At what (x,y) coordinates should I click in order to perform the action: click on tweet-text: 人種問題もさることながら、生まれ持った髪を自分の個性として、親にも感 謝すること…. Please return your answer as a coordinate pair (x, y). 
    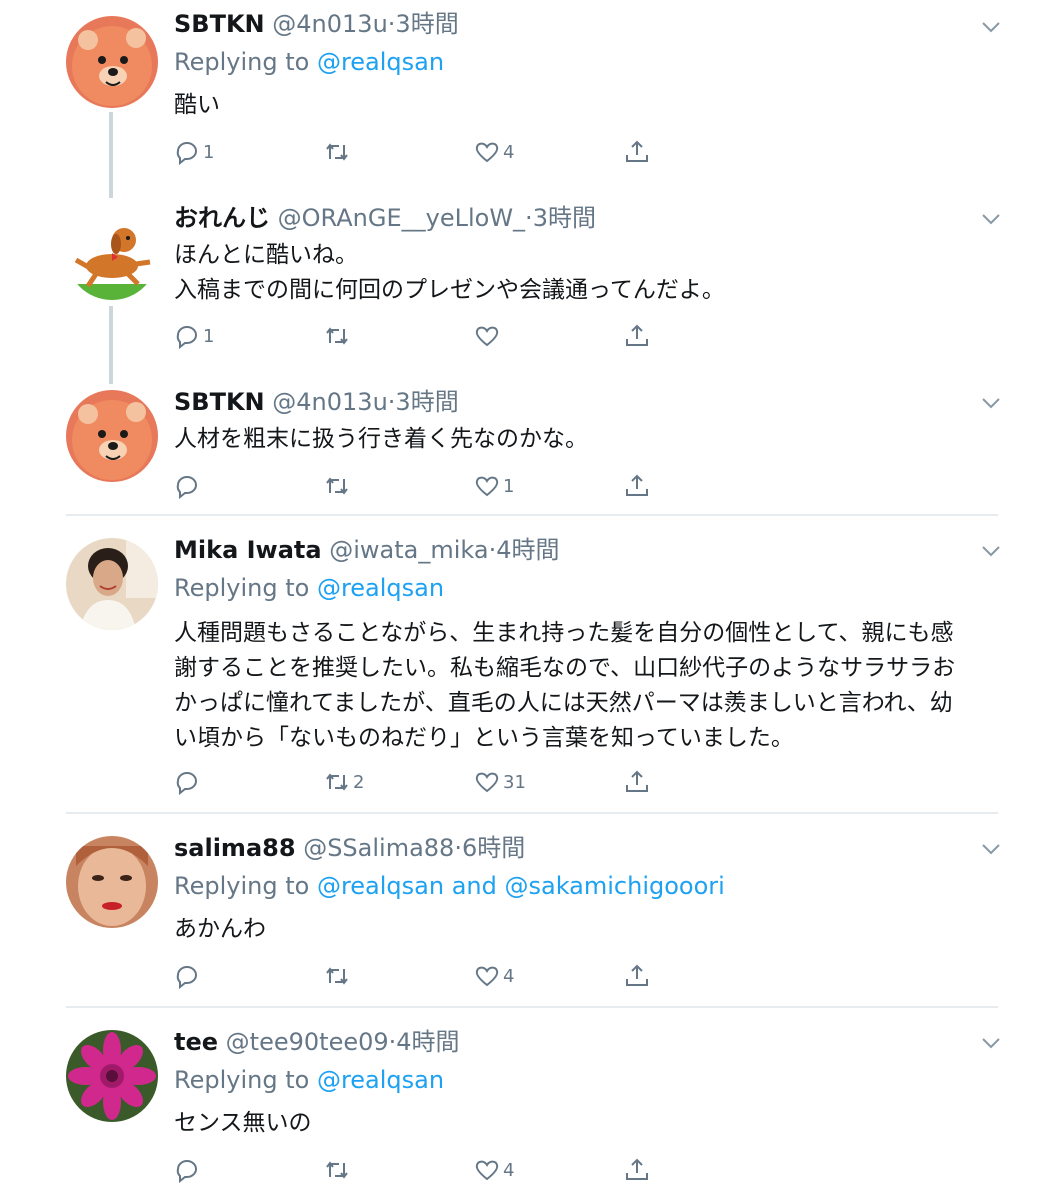
    Looking at the image, I should click on (589, 686).